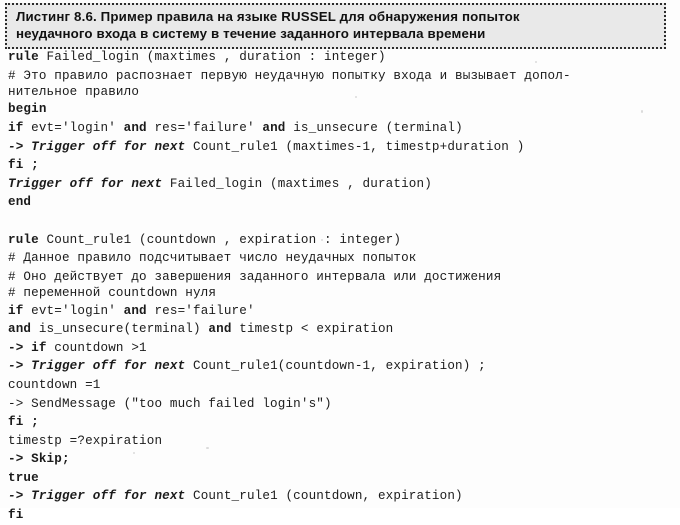  What do you see at coordinates (20, 202) in the screenshot?
I see `code-keyword: end` at bounding box center [20, 202].